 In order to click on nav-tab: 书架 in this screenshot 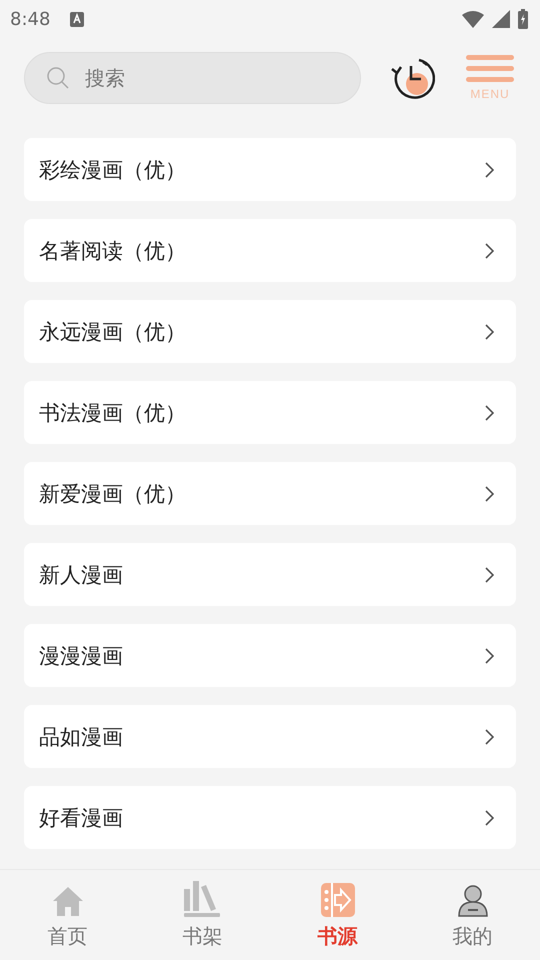, I will do `click(202, 915)`.